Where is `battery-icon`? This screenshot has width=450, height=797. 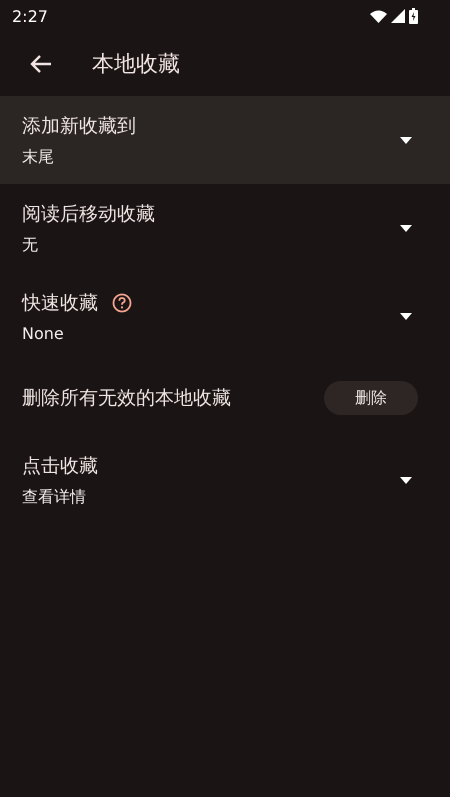
battery-icon is located at coordinates (413, 16).